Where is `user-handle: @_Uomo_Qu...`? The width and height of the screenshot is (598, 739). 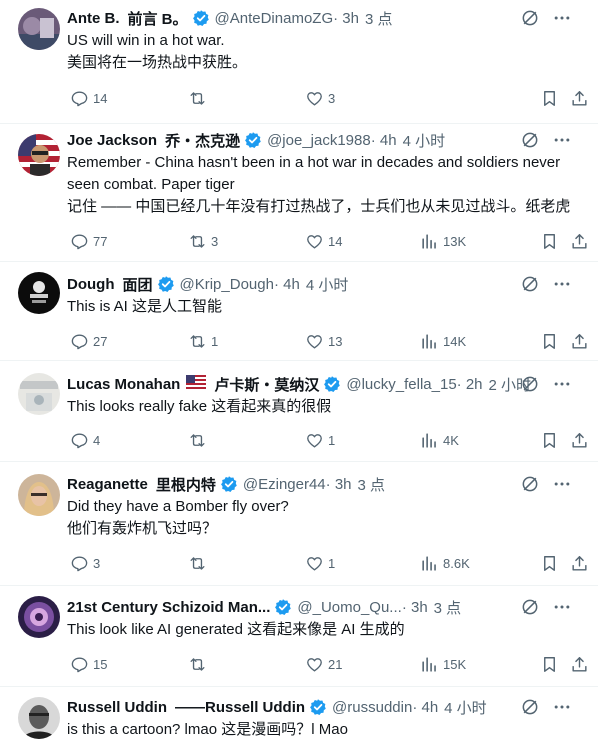 user-handle: @_Uomo_Qu... is located at coordinates (349, 607).